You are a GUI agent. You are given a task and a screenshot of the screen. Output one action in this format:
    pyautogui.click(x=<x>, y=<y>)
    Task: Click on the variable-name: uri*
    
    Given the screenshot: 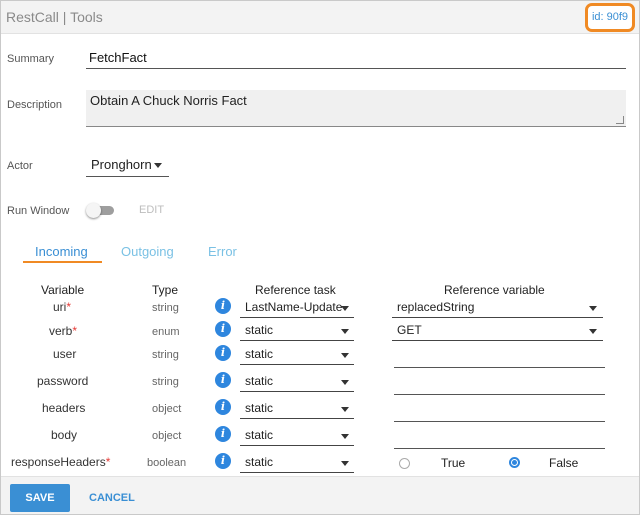 What is the action you would take?
    pyautogui.click(x=62, y=307)
    